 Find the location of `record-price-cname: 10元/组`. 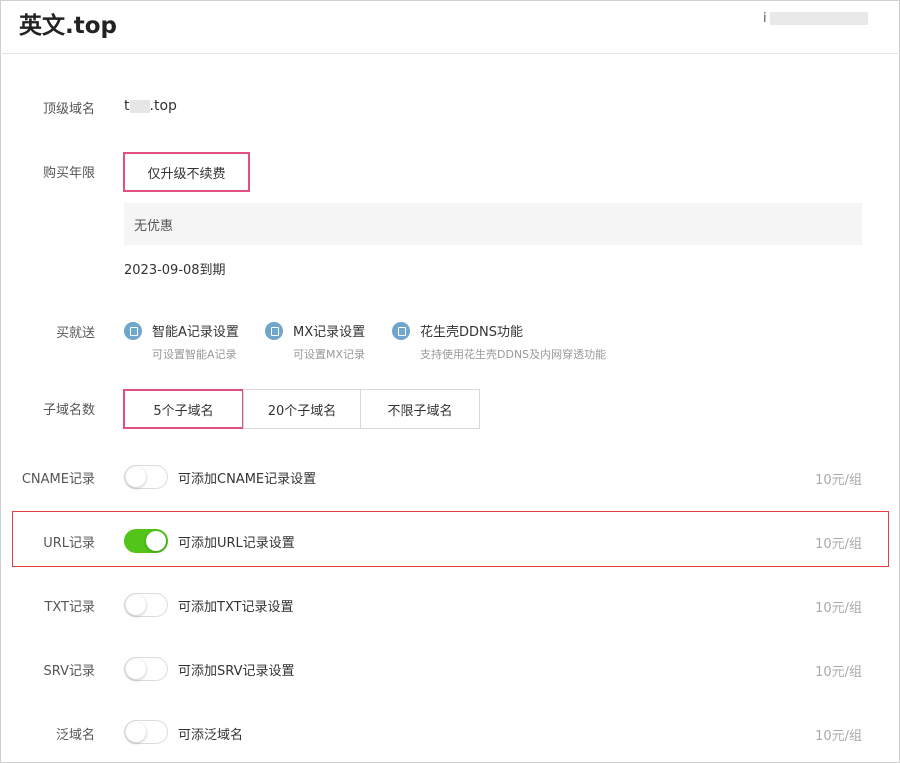

record-price-cname: 10元/组 is located at coordinates (838, 480).